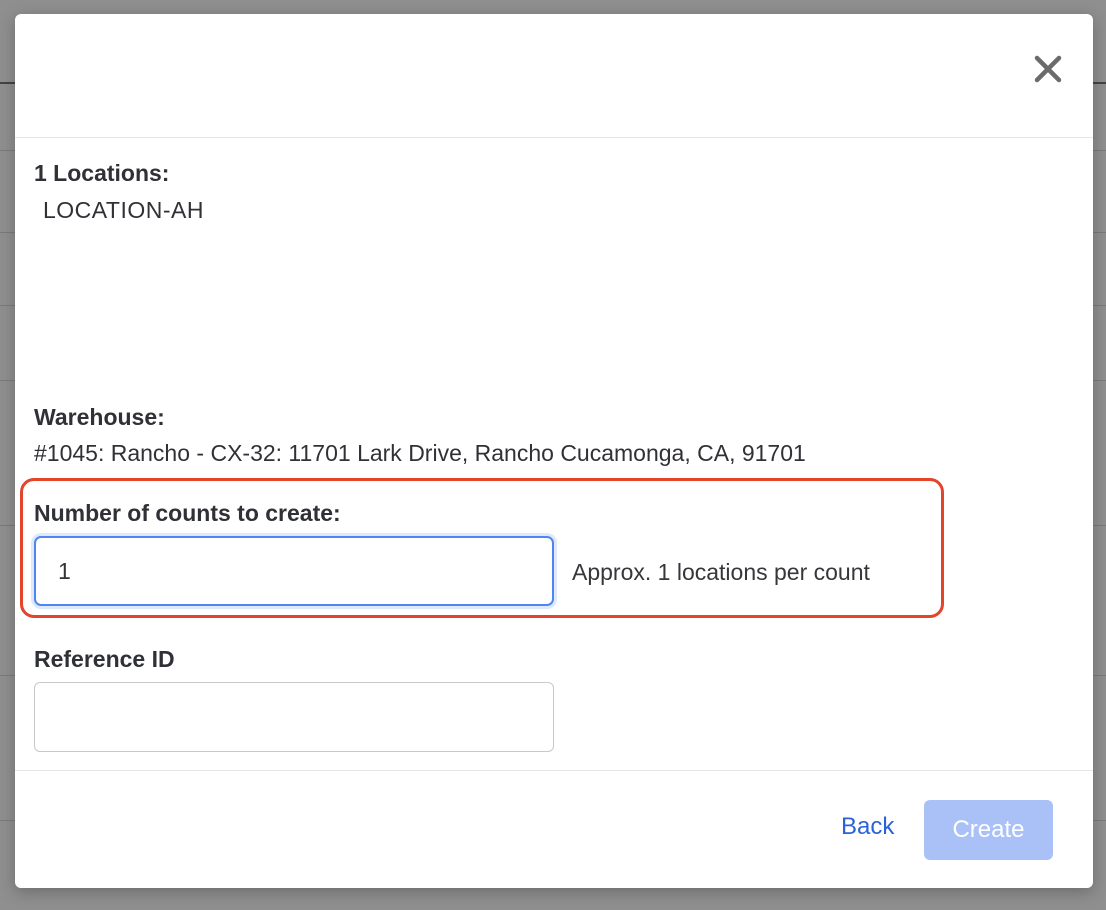 Image resolution: width=1106 pixels, height=910 pixels. What do you see at coordinates (988, 830) in the screenshot?
I see `create-button: Create` at bounding box center [988, 830].